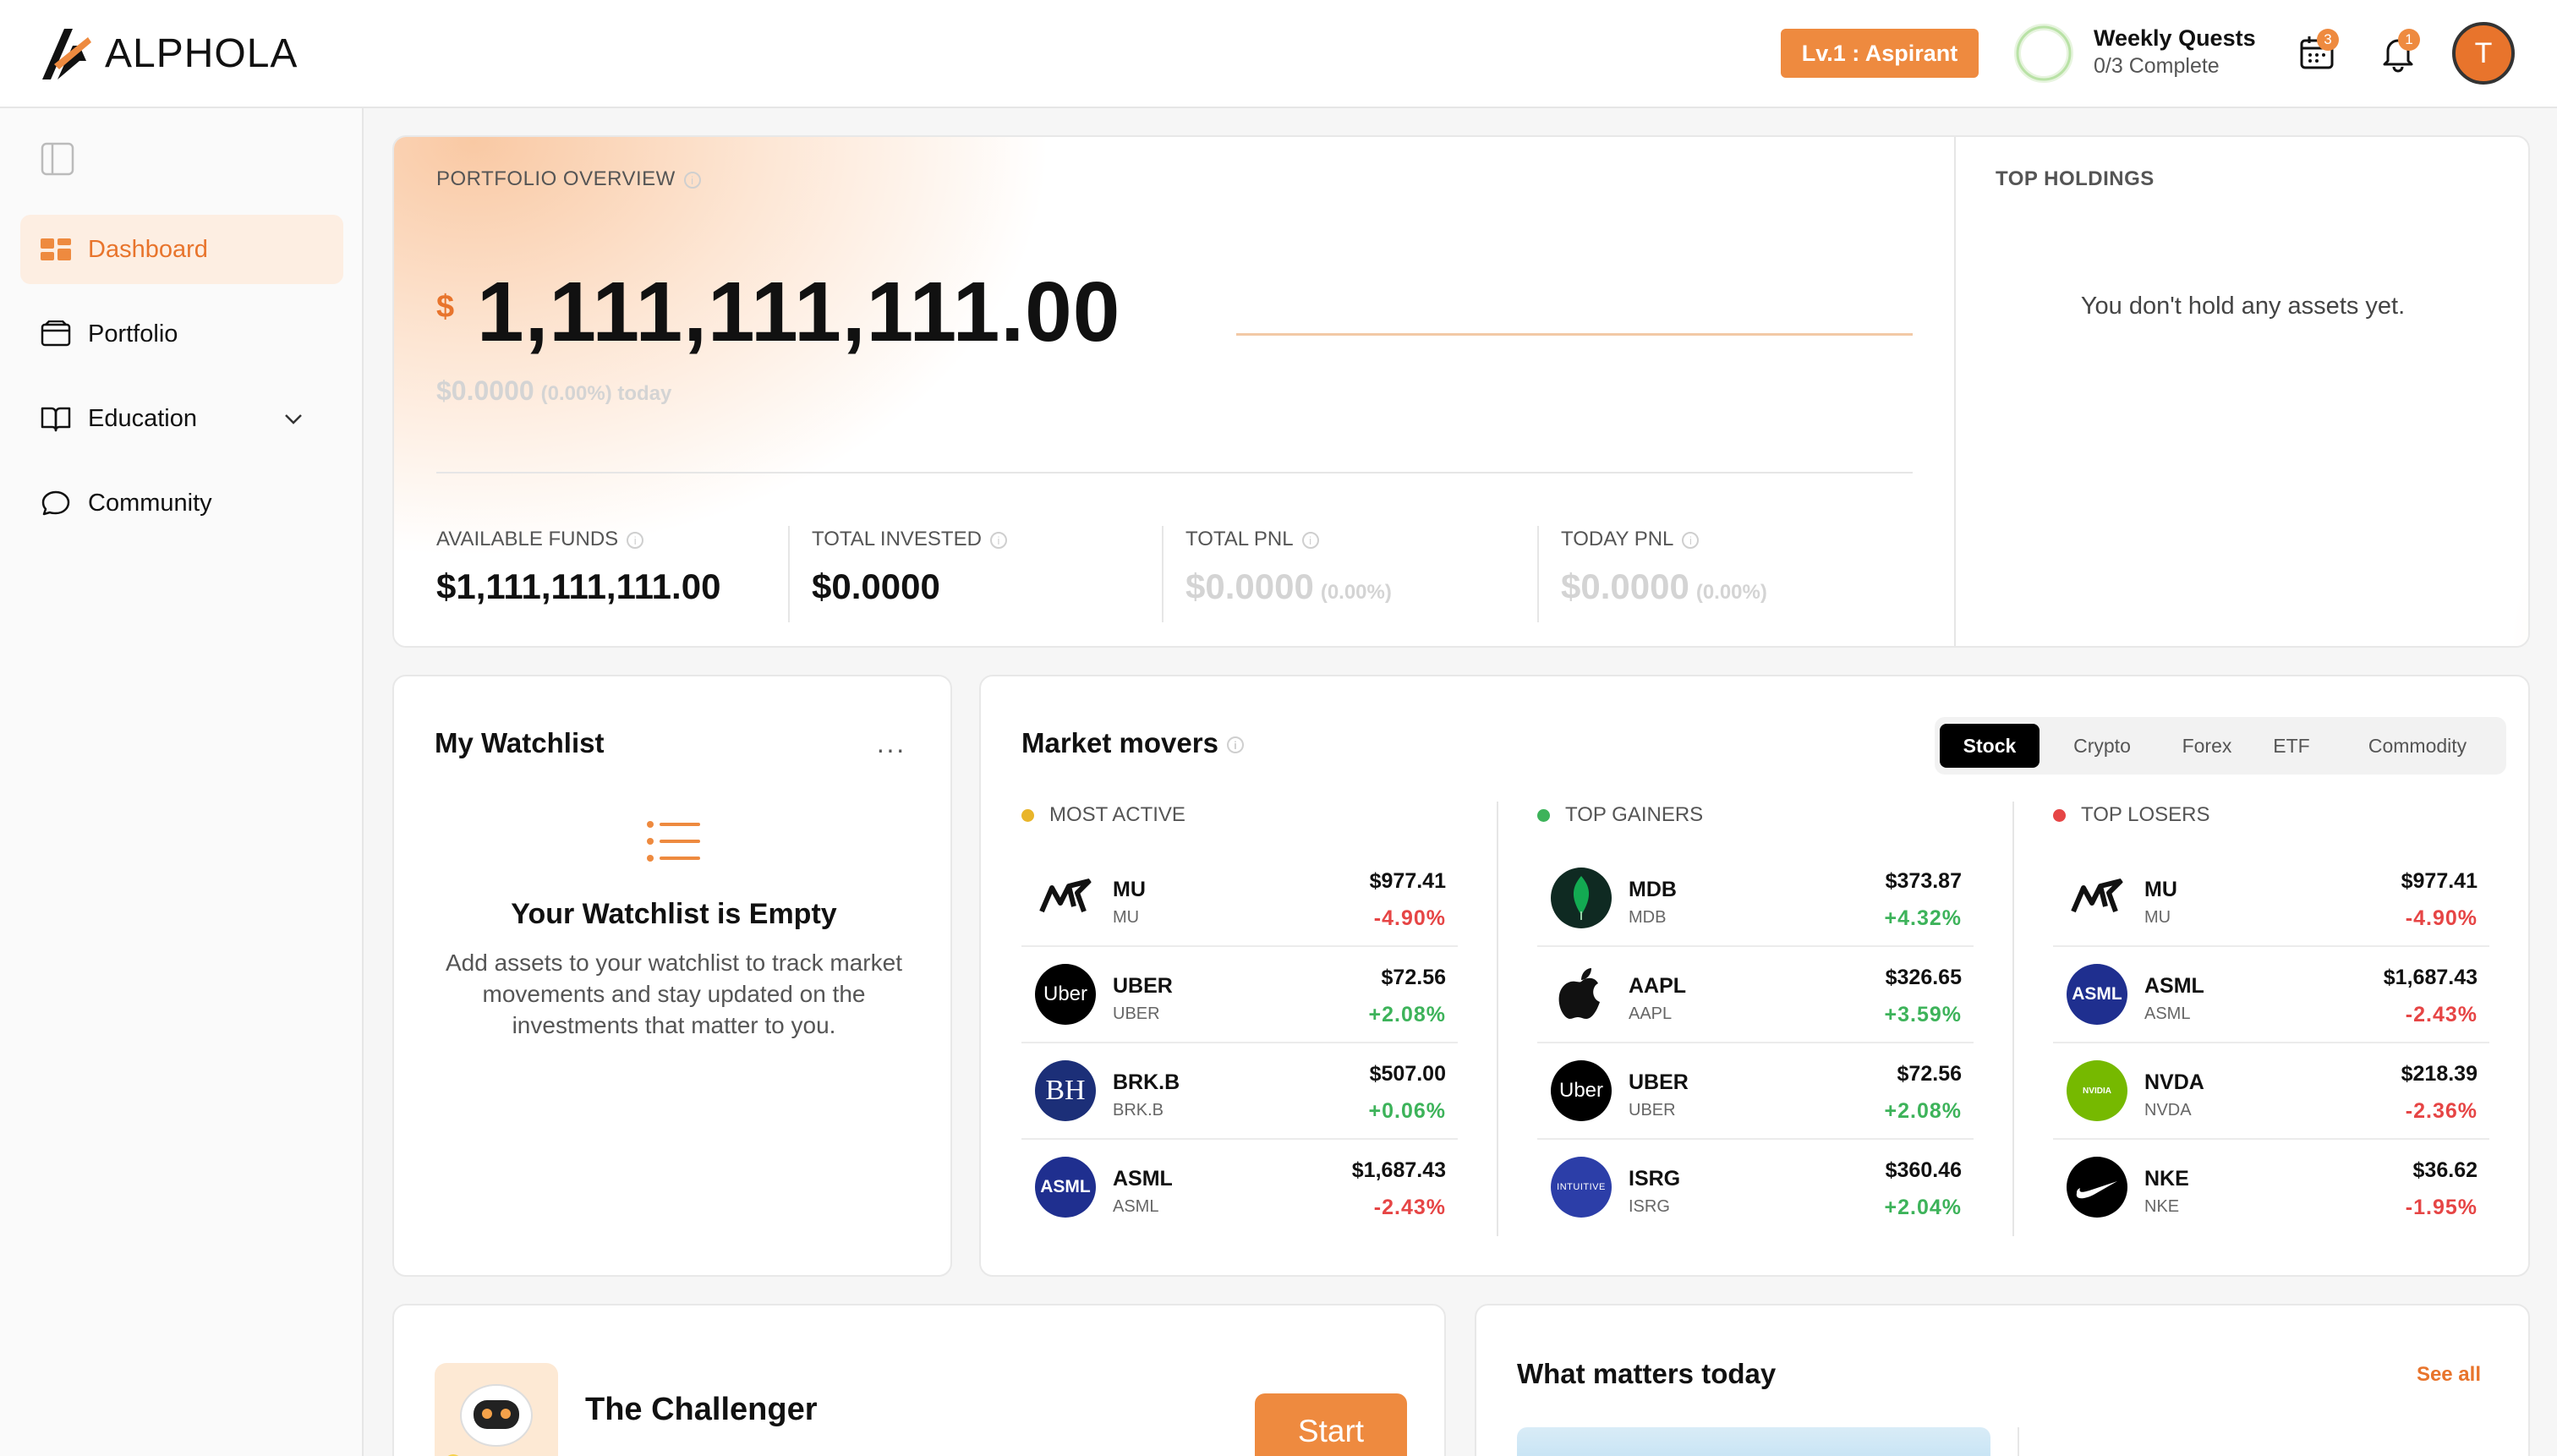  I want to click on tab-forex: Forex, so click(2207, 746).